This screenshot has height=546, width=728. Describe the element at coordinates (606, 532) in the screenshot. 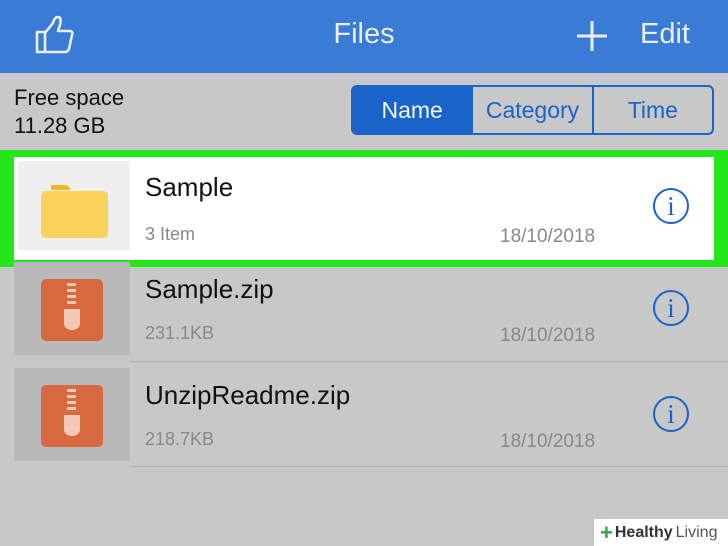

I see `plus-logo-icon: +` at that location.